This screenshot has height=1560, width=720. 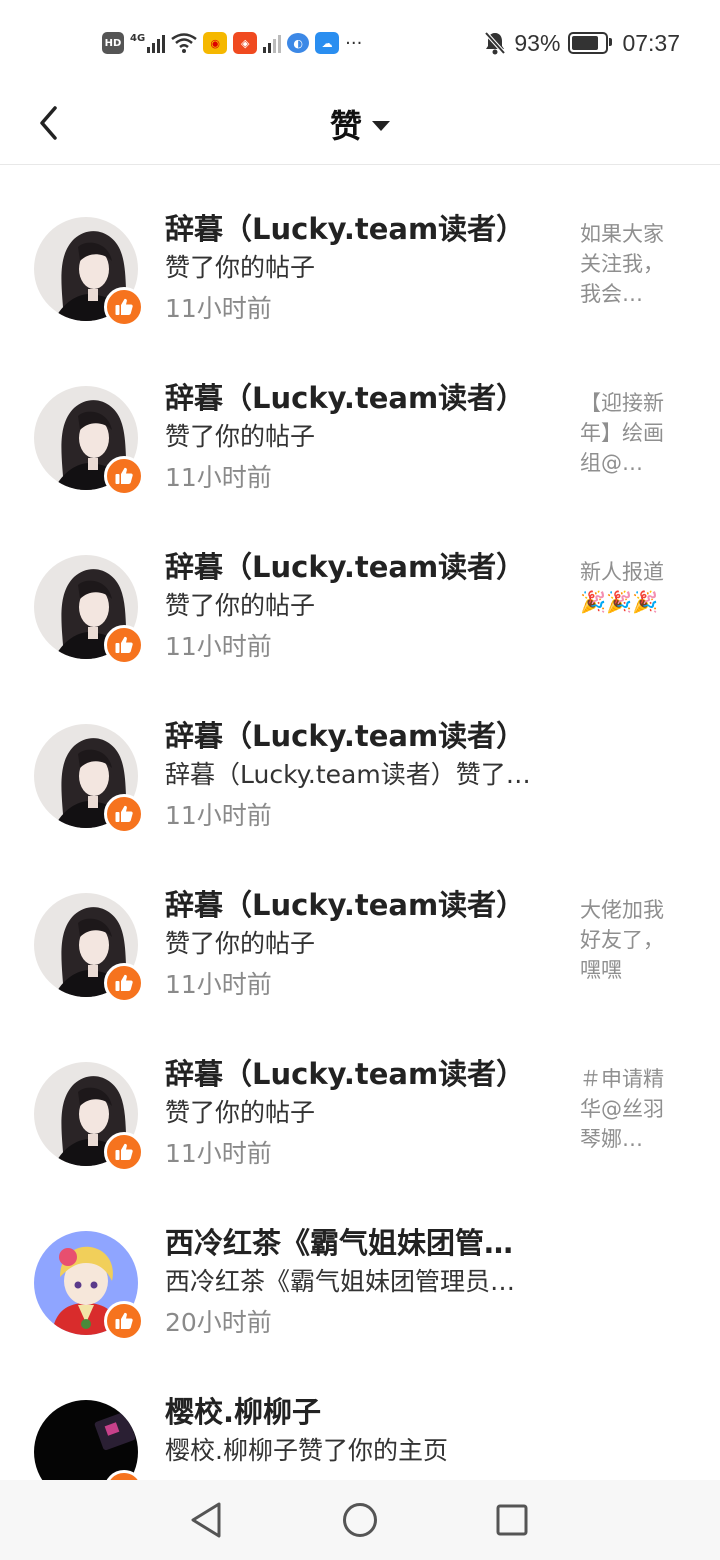 What do you see at coordinates (113, 43) in the screenshot?
I see `hd-icon: HD` at bounding box center [113, 43].